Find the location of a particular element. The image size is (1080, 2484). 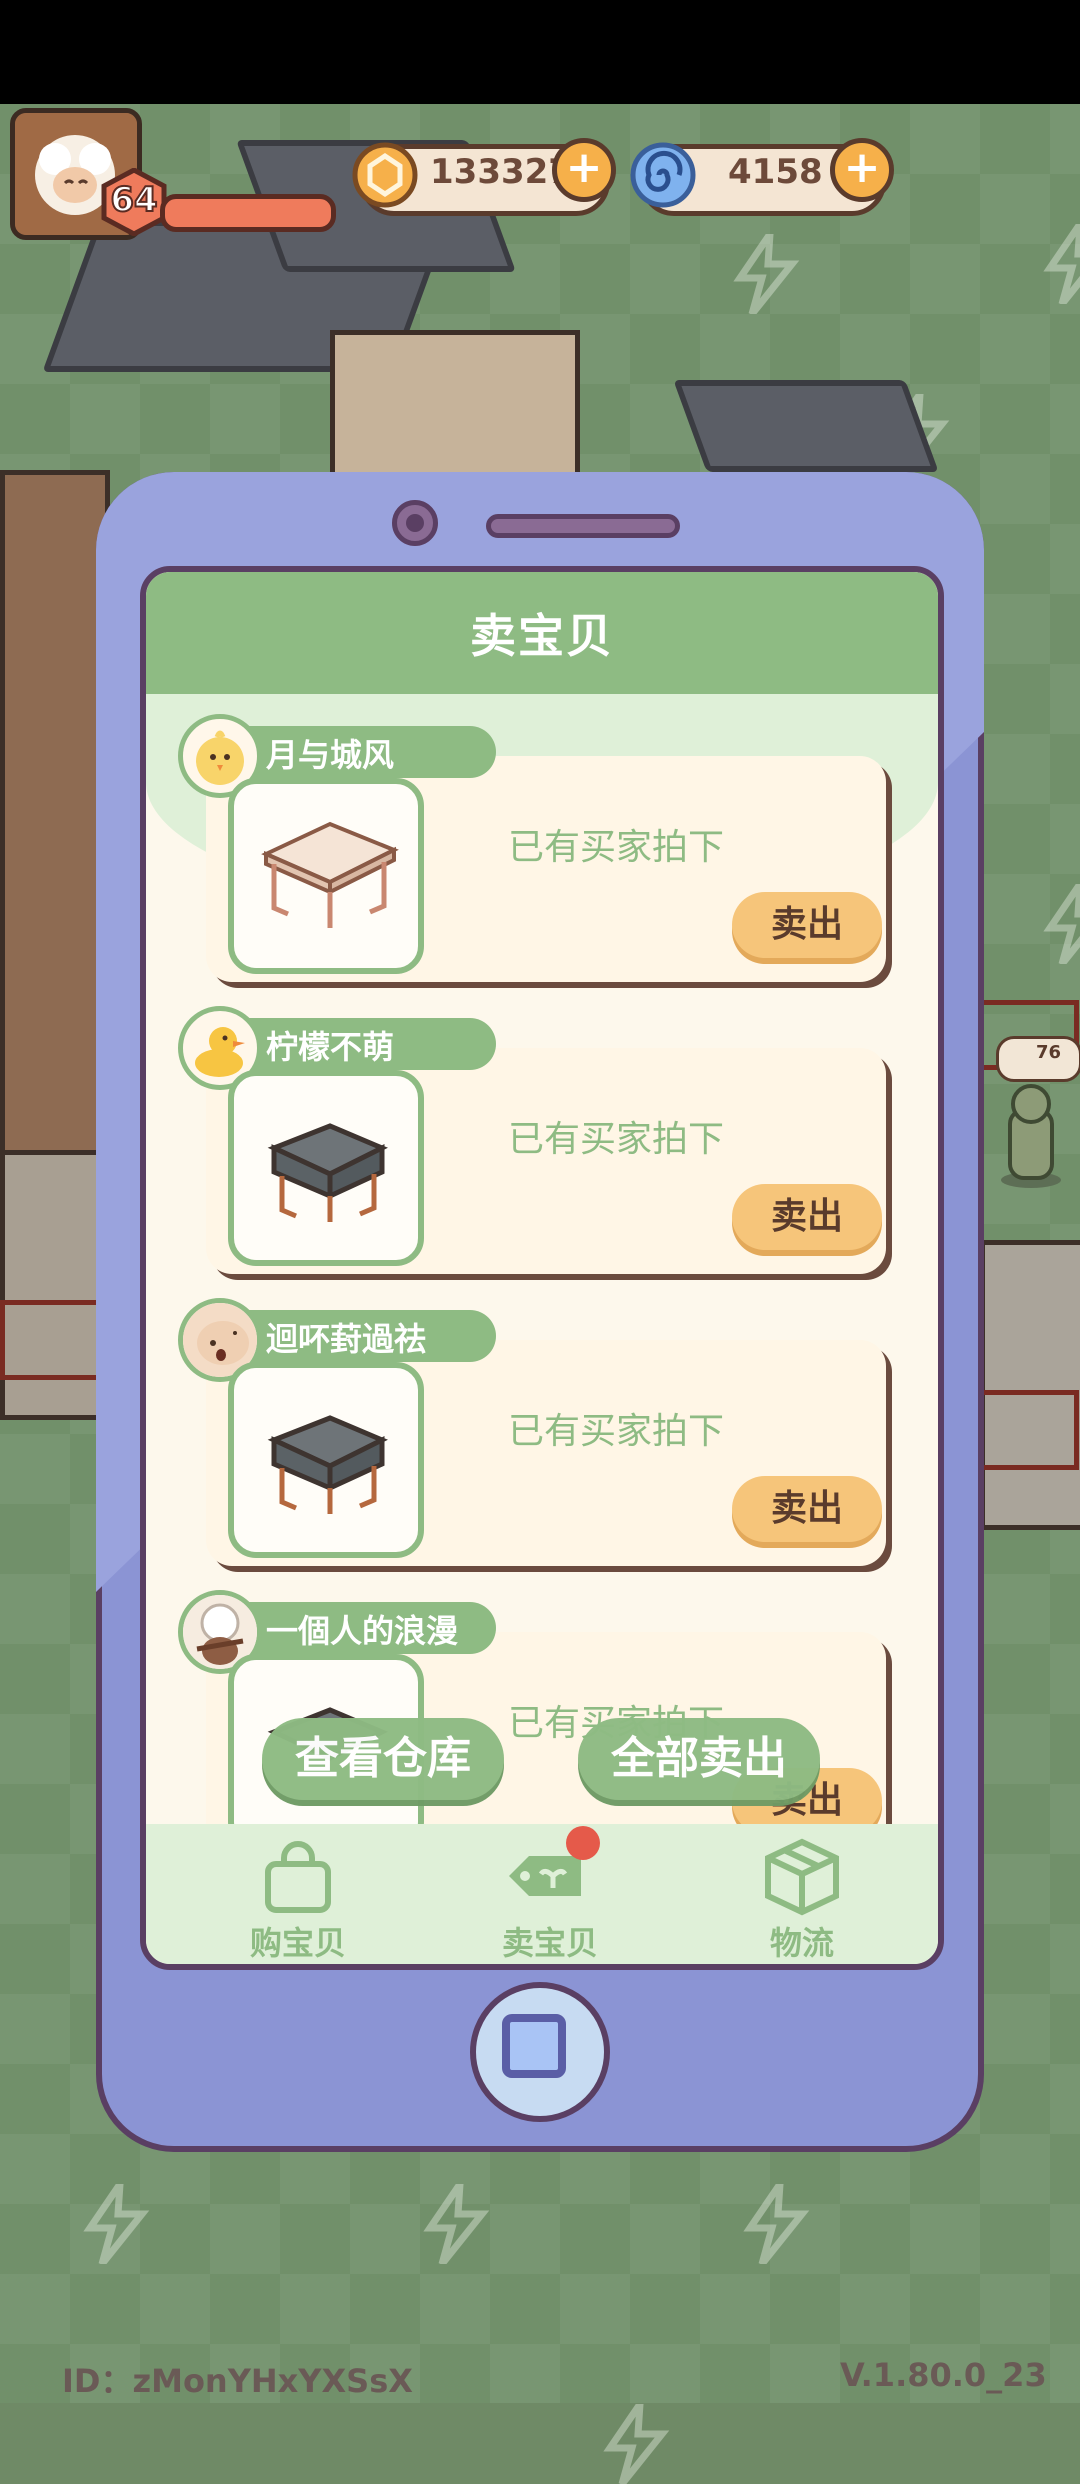

status-bar is located at coordinates (540, 52).